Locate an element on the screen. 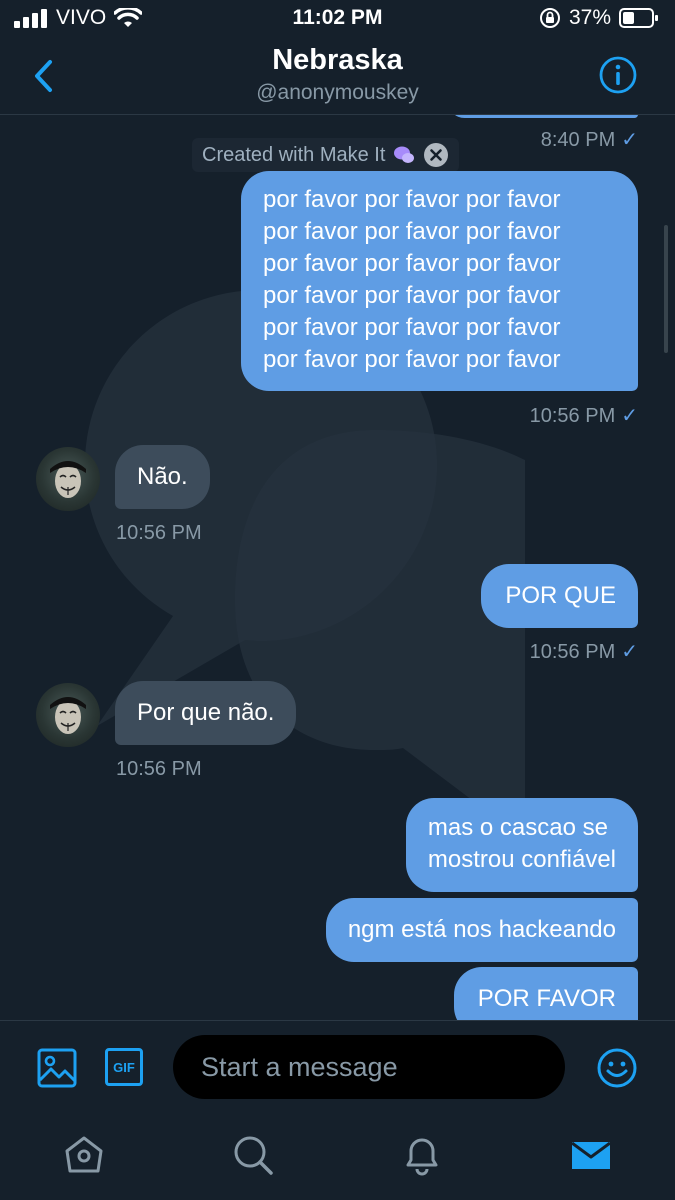  tab-home is located at coordinates (84, 1155).